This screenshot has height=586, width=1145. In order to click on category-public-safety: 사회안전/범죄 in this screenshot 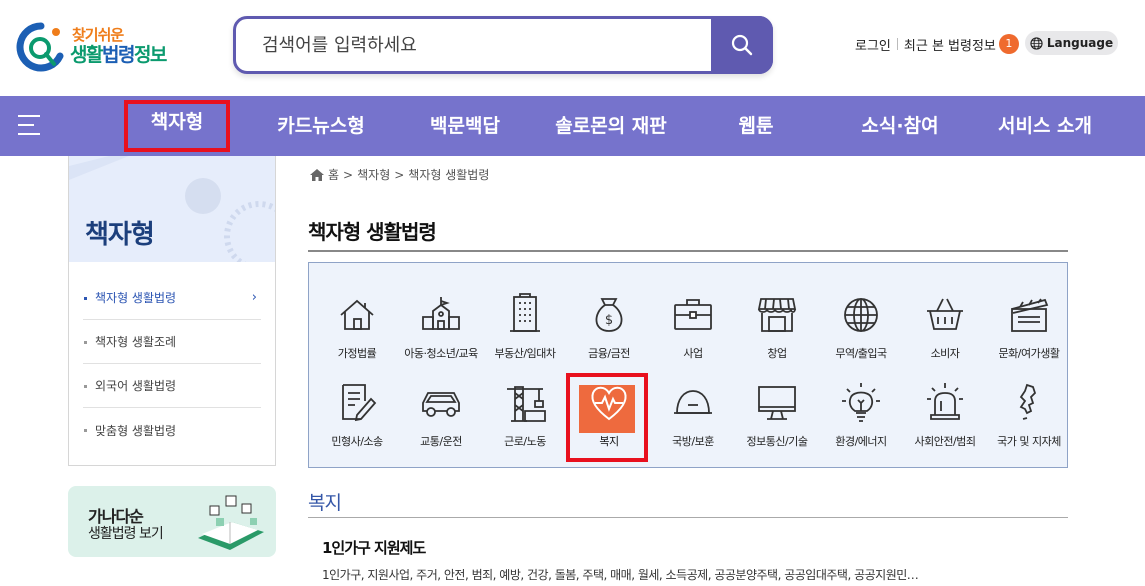, I will do `click(945, 421)`.